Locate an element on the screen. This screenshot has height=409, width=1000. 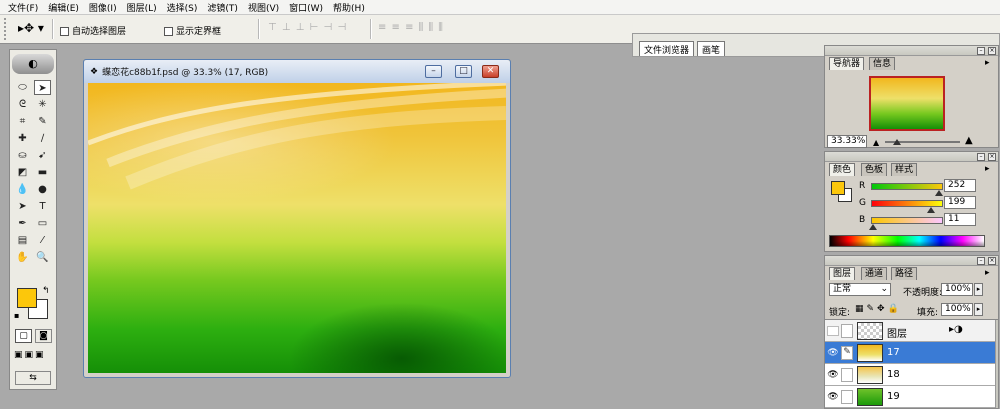
notes-tool-icon: ▤ is located at coordinates (22, 240).